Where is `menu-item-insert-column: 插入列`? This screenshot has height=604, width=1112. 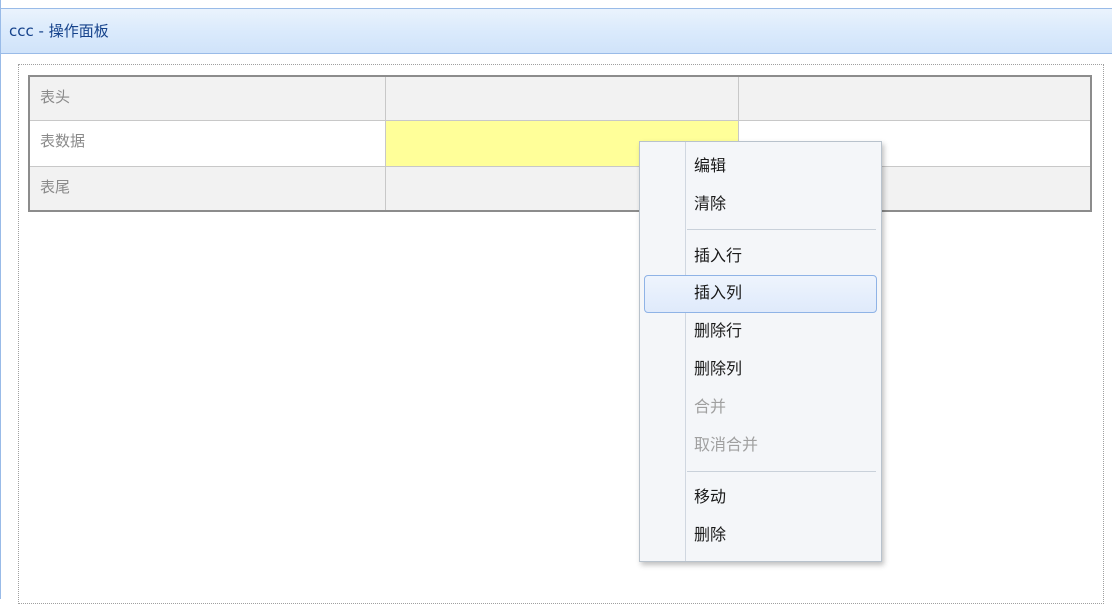
menu-item-insert-column: 插入列 is located at coordinates (760, 294).